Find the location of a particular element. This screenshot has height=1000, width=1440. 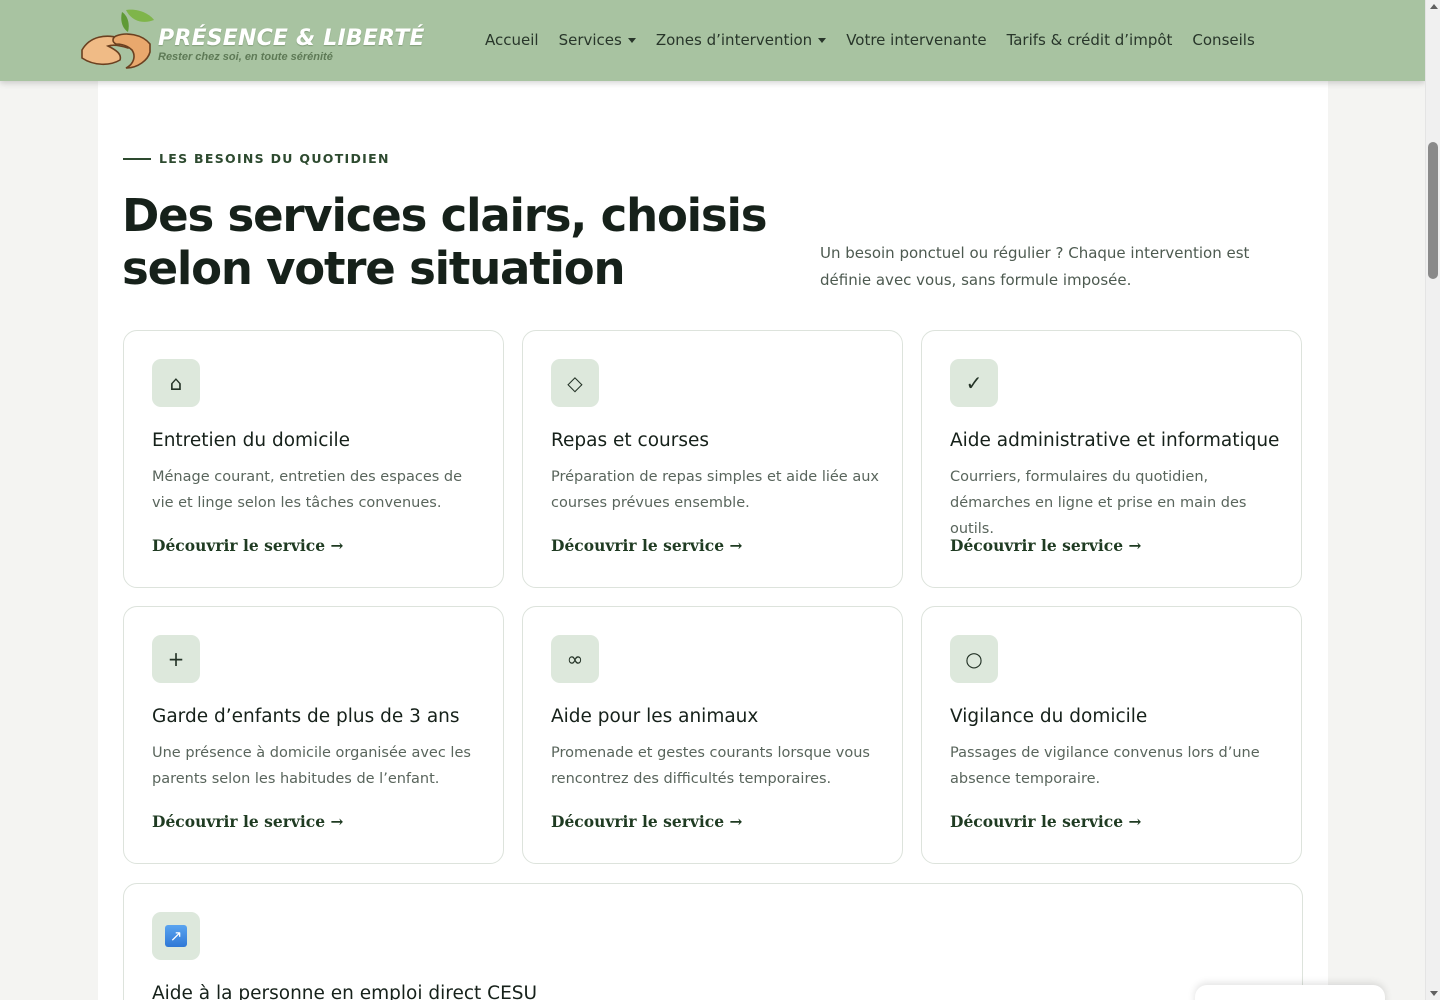

nav-zones-intervention: Zones d’intervention is located at coordinates (741, 40).